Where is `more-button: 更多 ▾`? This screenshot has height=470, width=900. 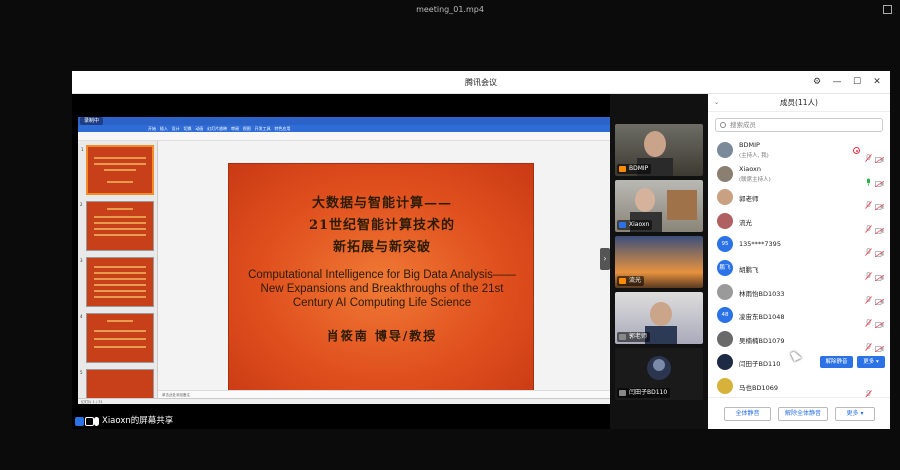 more-button: 更多 ▾ is located at coordinates (855, 414).